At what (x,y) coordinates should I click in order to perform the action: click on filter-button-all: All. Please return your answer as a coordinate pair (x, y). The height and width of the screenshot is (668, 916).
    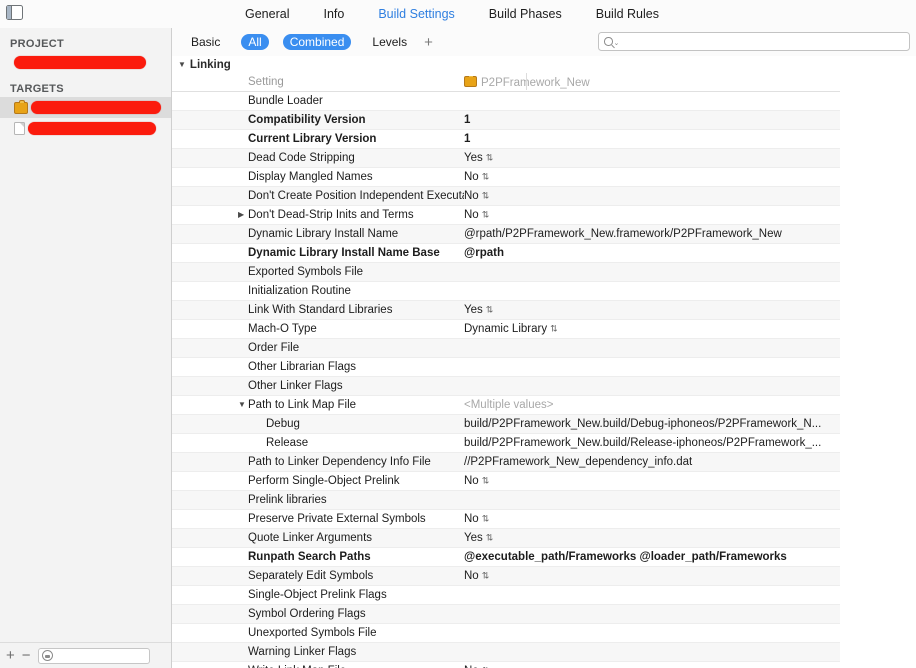
    Looking at the image, I should click on (255, 42).